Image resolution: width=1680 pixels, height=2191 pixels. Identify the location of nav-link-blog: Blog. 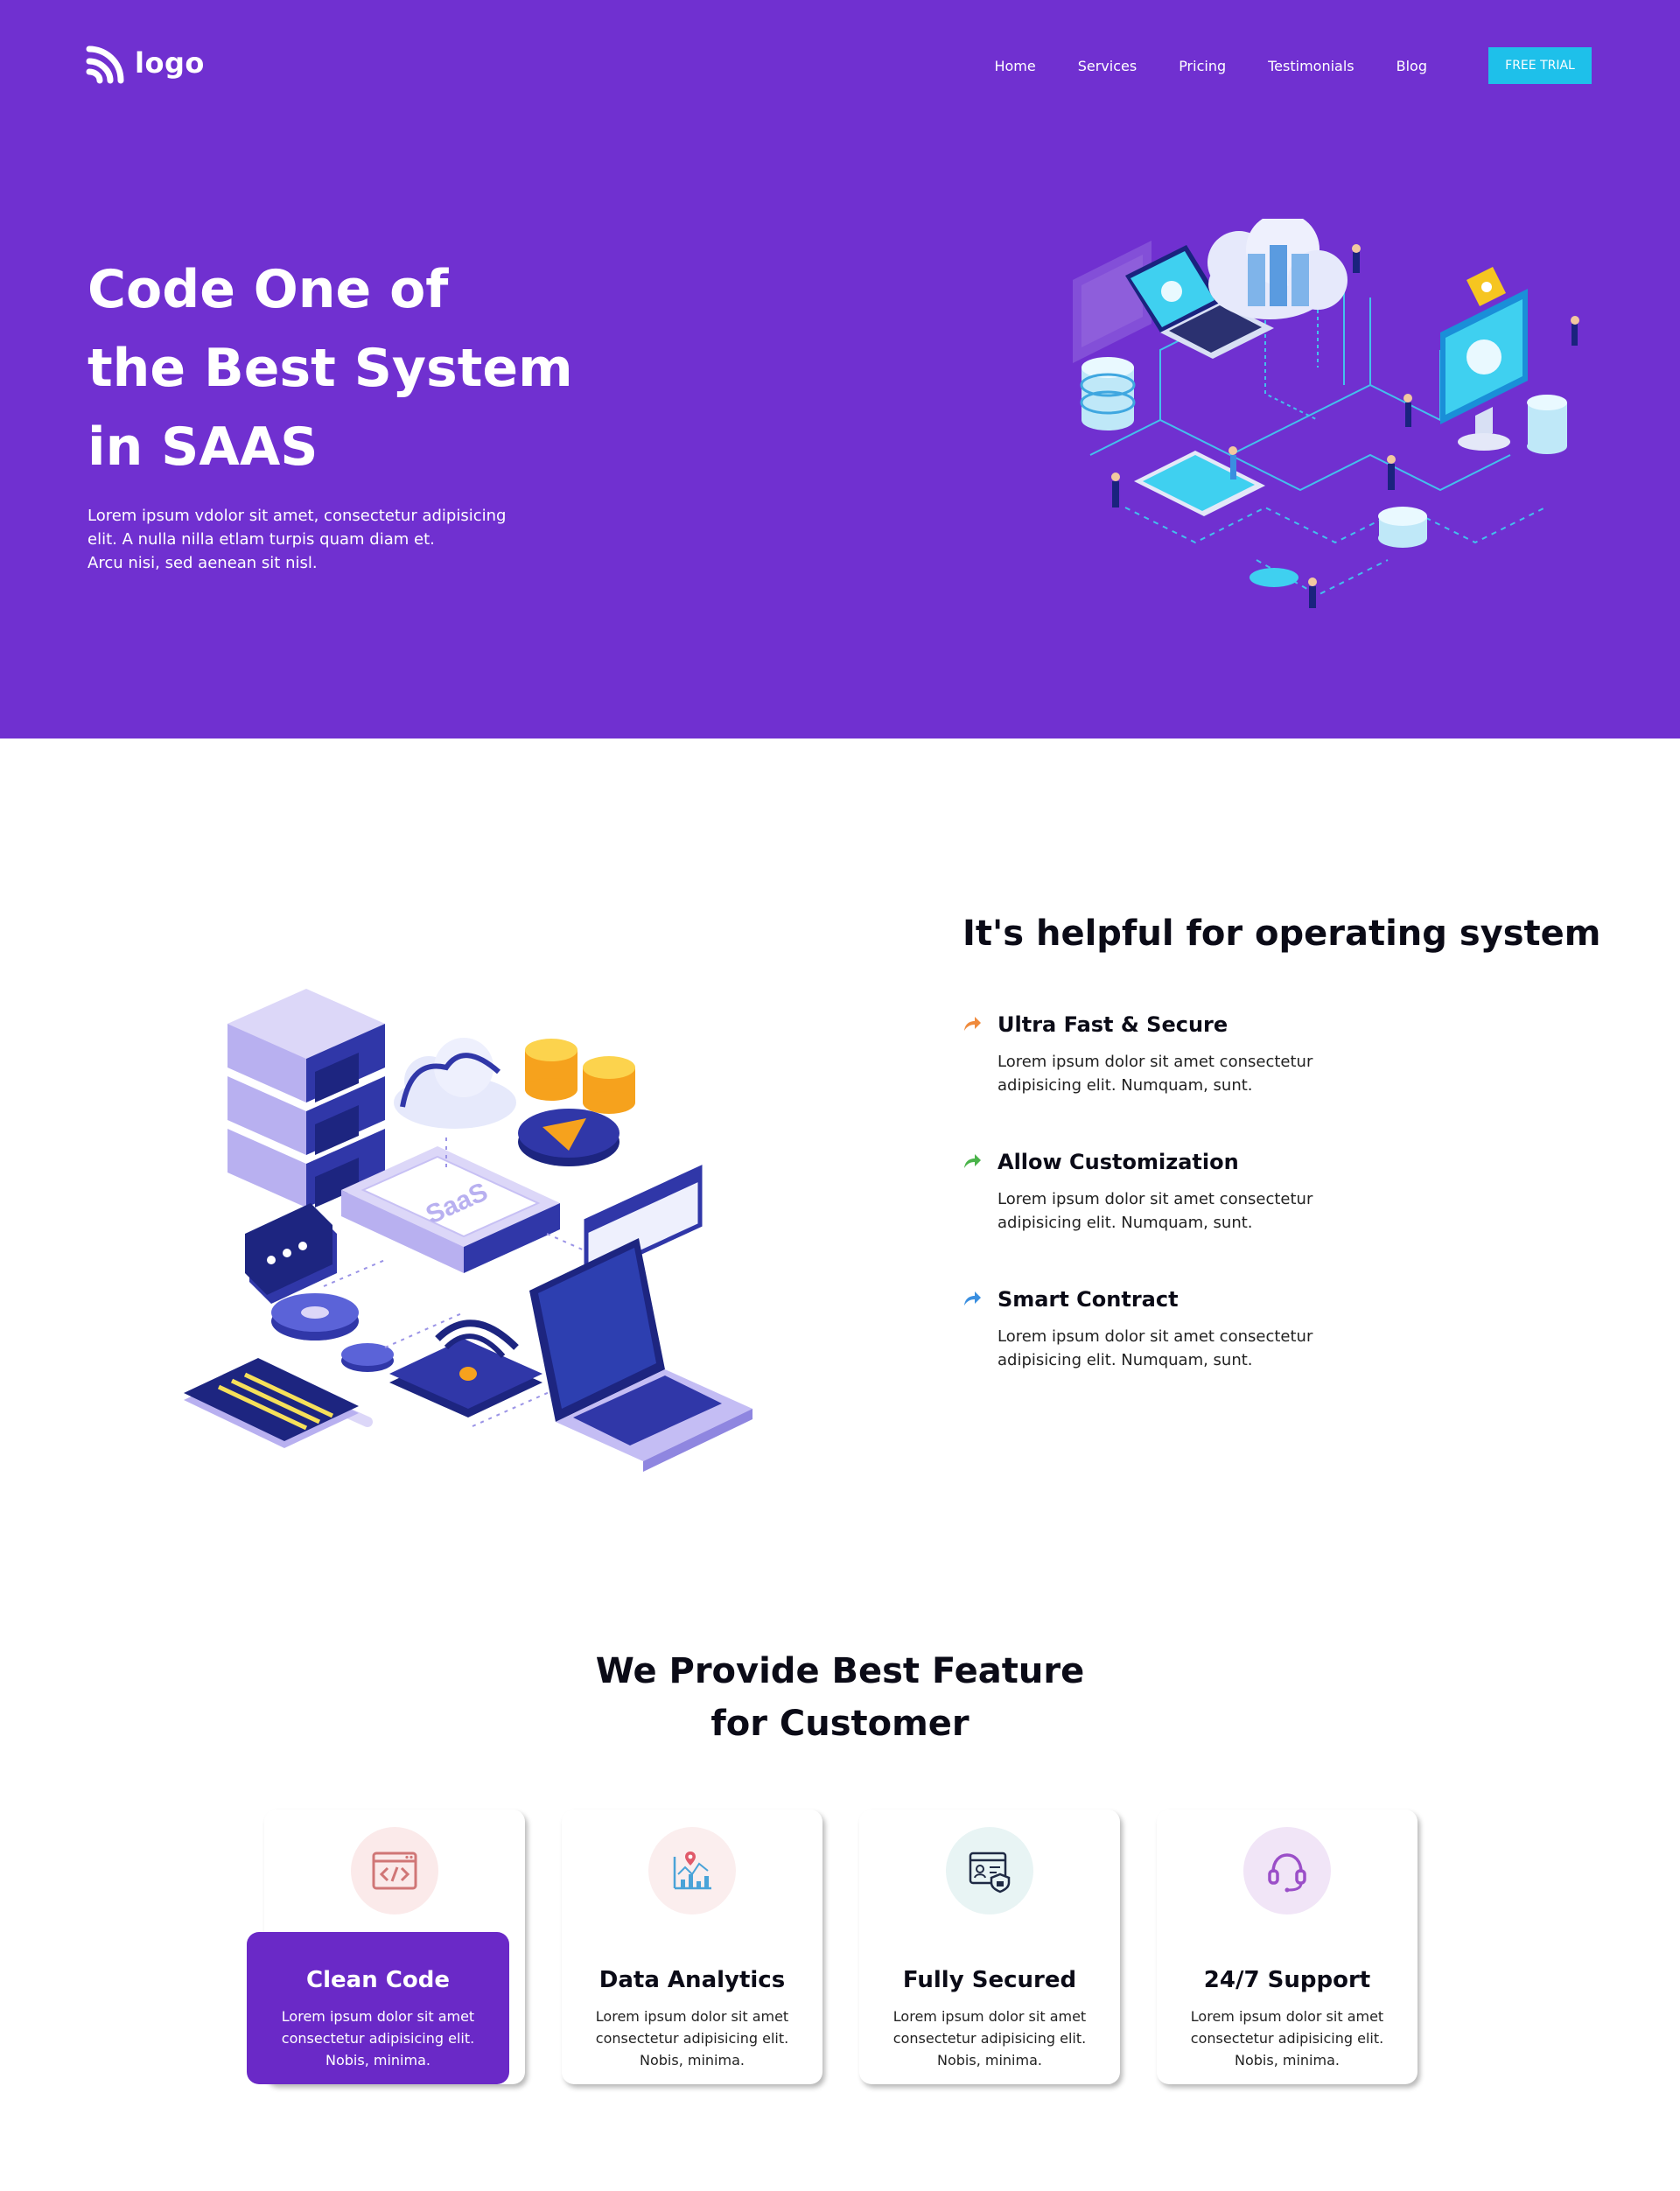
(1411, 66).